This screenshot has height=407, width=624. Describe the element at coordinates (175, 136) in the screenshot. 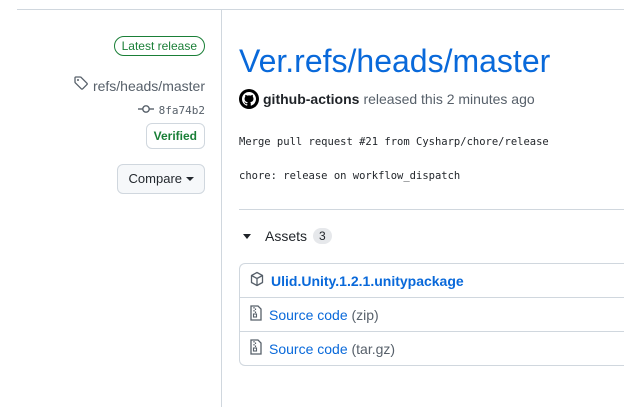

I see `verified-badge: Verified` at that location.